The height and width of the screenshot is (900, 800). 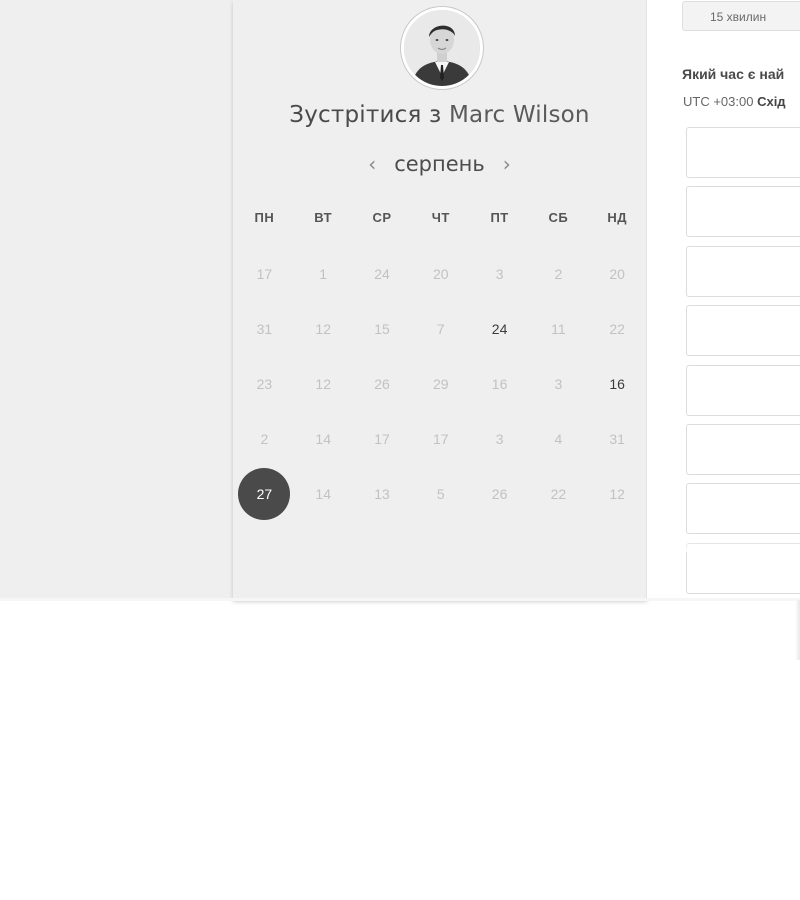 I want to click on slot-list-fade, so click(x=743, y=546).